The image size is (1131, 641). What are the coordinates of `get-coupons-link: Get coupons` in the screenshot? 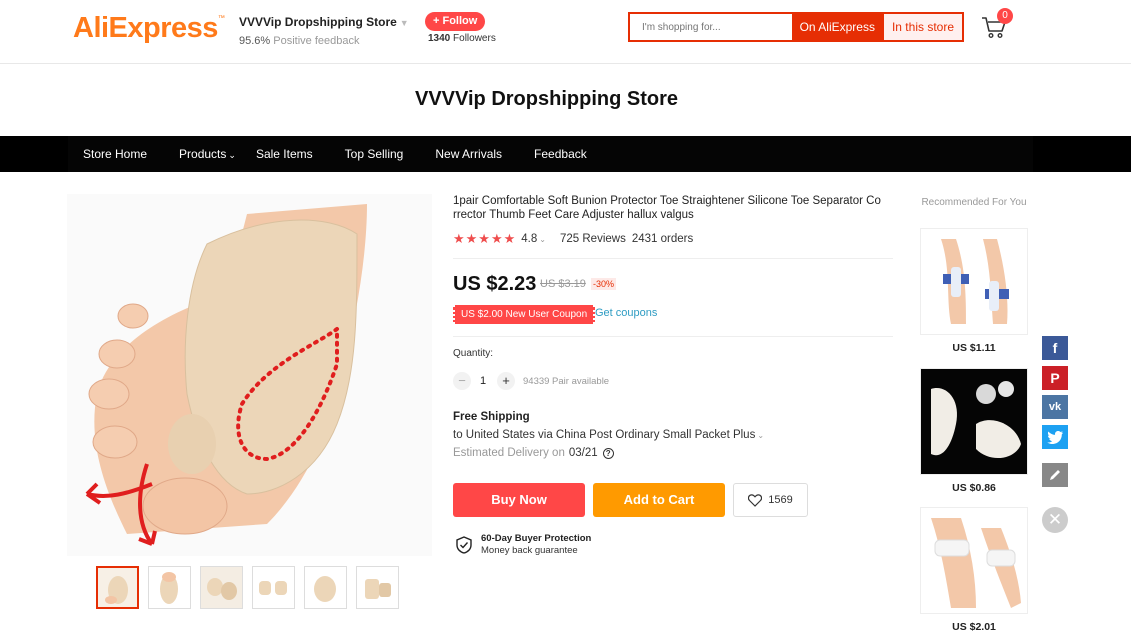 It's located at (626, 313).